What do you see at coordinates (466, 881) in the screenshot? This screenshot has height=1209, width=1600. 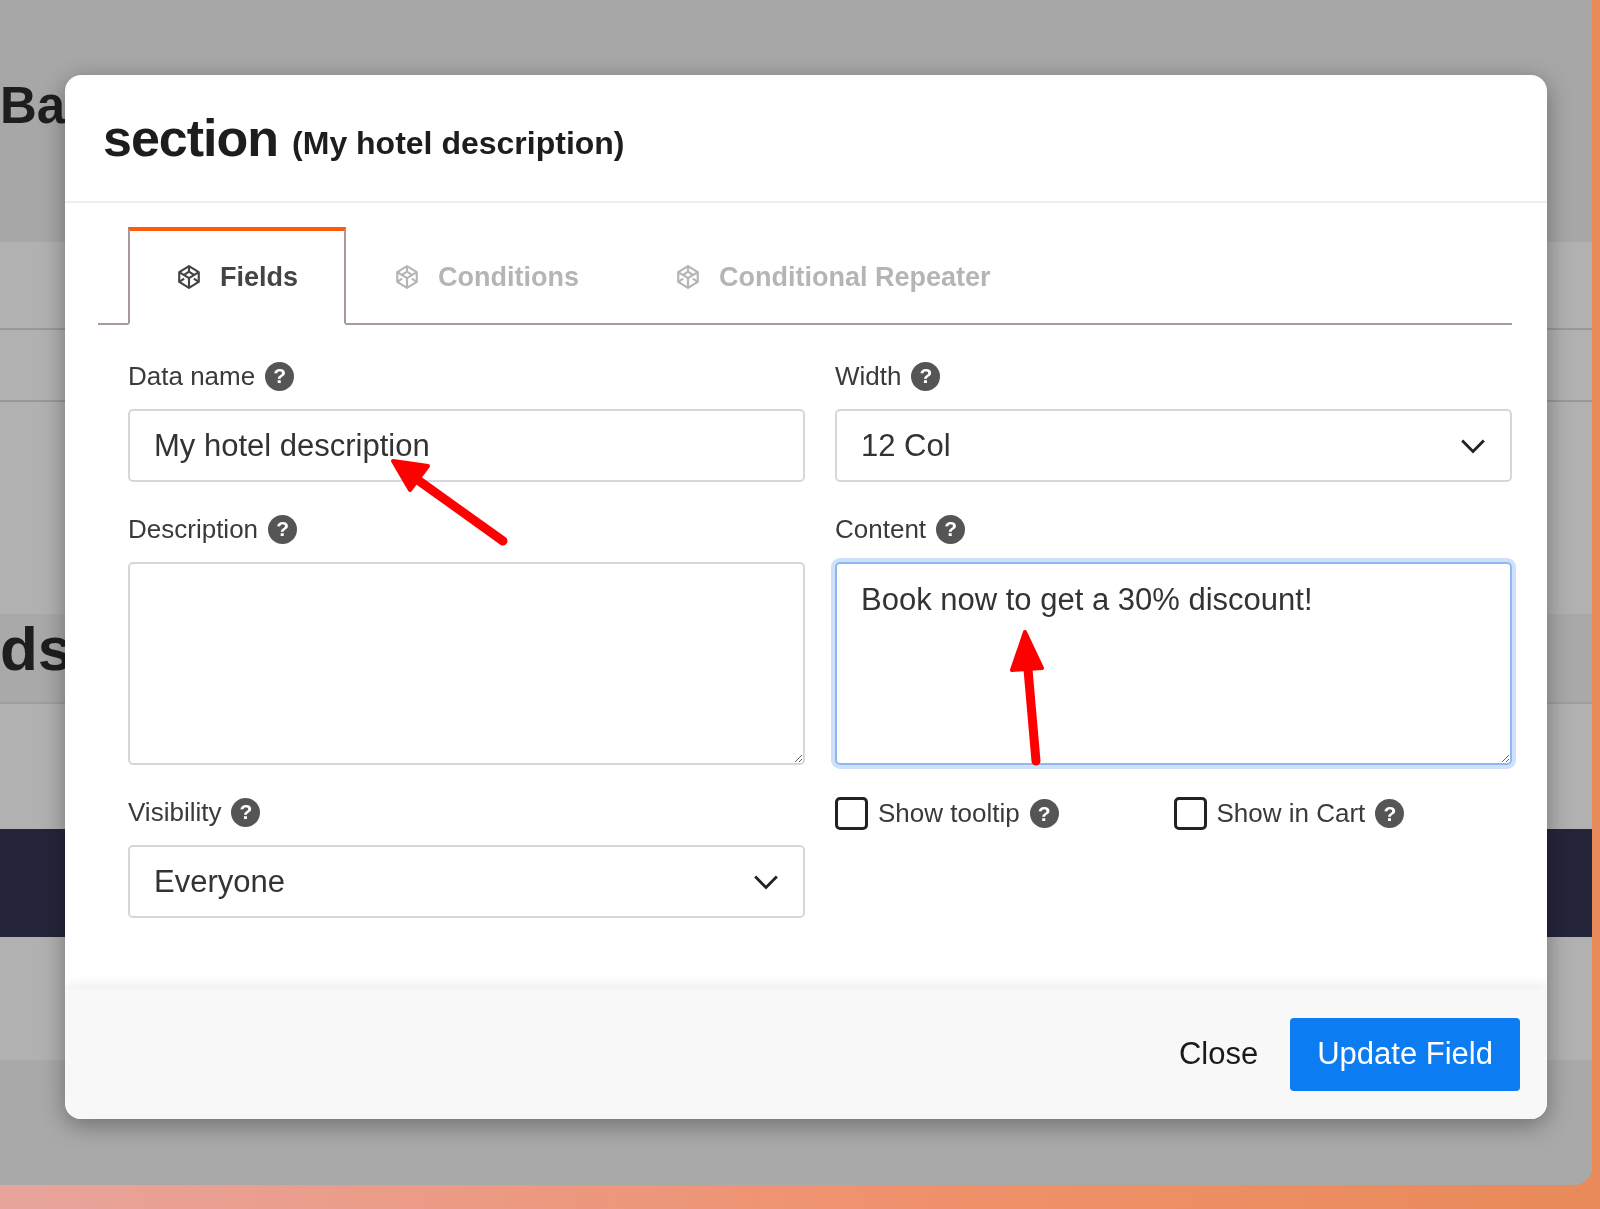 I see `dropdown: Everyone` at bounding box center [466, 881].